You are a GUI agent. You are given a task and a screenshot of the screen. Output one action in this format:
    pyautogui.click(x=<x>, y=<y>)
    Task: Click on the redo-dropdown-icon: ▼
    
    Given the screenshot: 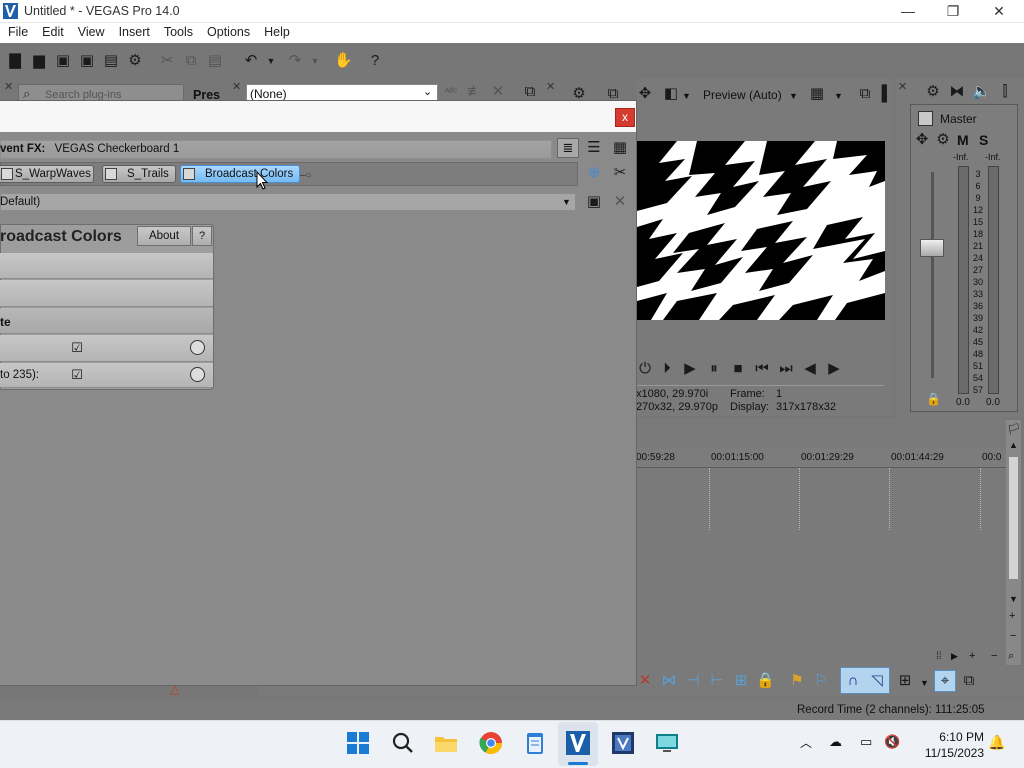 What is the action you would take?
    pyautogui.click(x=315, y=61)
    